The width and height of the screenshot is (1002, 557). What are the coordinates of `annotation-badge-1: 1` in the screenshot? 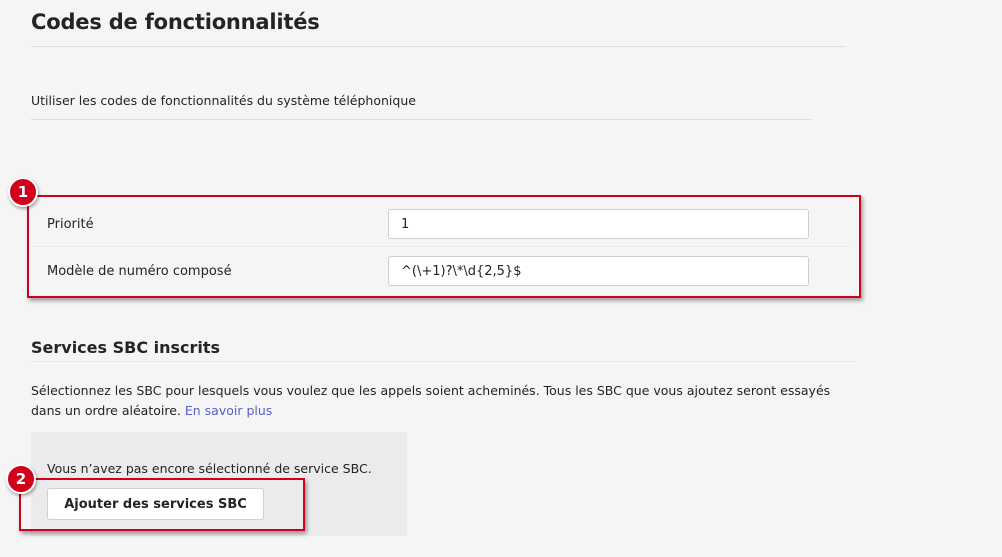 It's located at (23, 192).